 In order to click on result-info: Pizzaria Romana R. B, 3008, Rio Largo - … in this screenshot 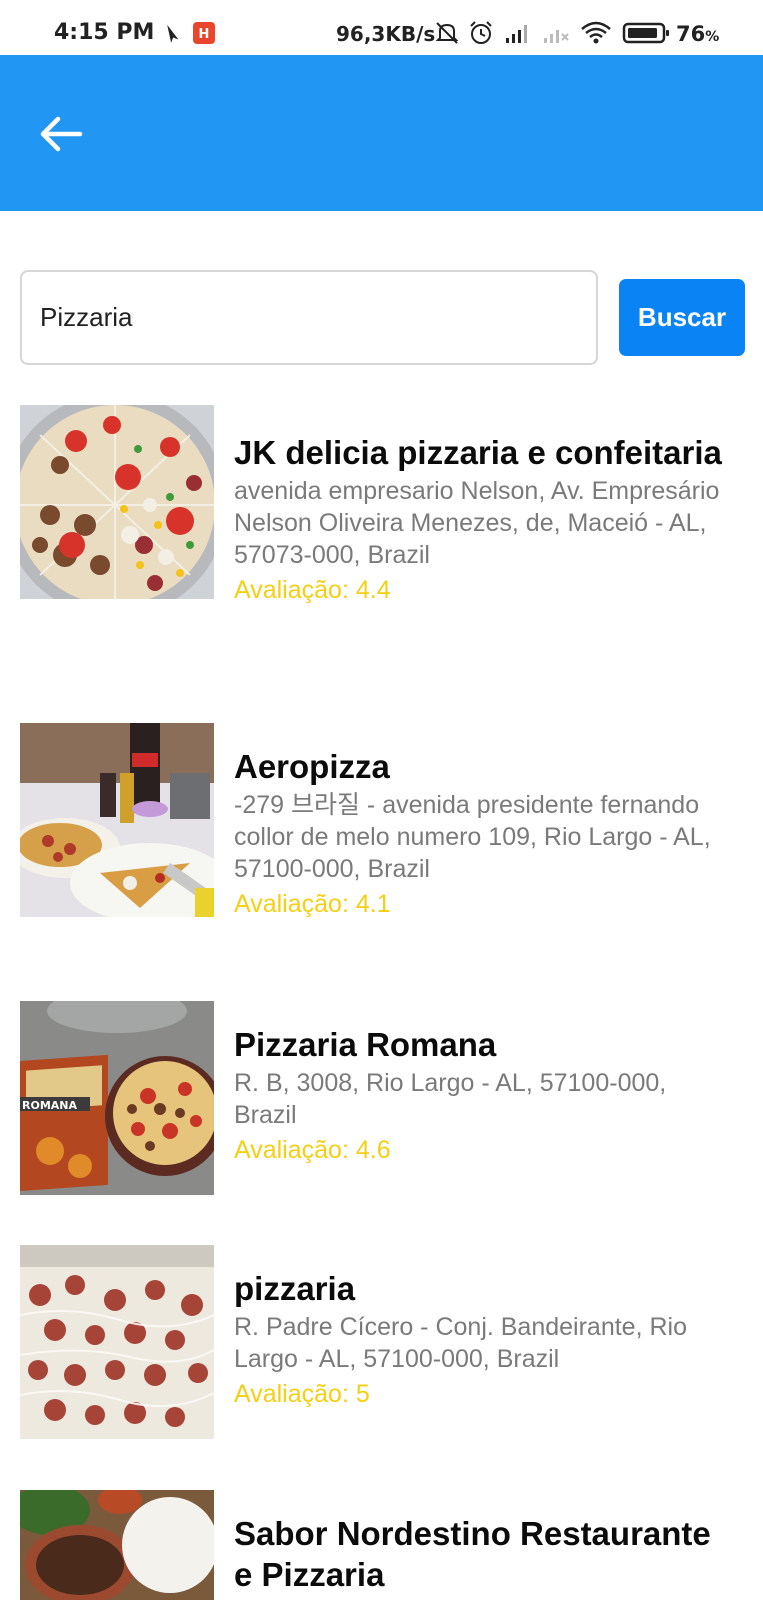, I will do `click(484, 1084)`.